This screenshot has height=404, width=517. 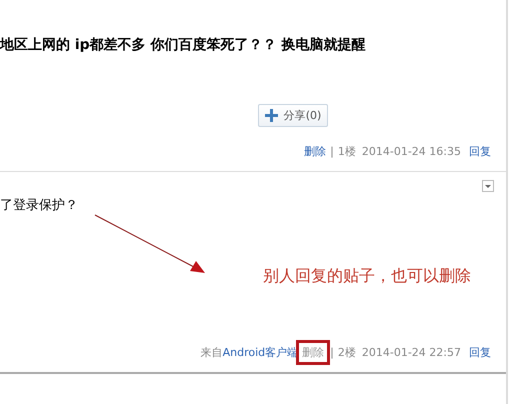 What do you see at coordinates (315, 151) in the screenshot?
I see `delete-link: 删除` at bounding box center [315, 151].